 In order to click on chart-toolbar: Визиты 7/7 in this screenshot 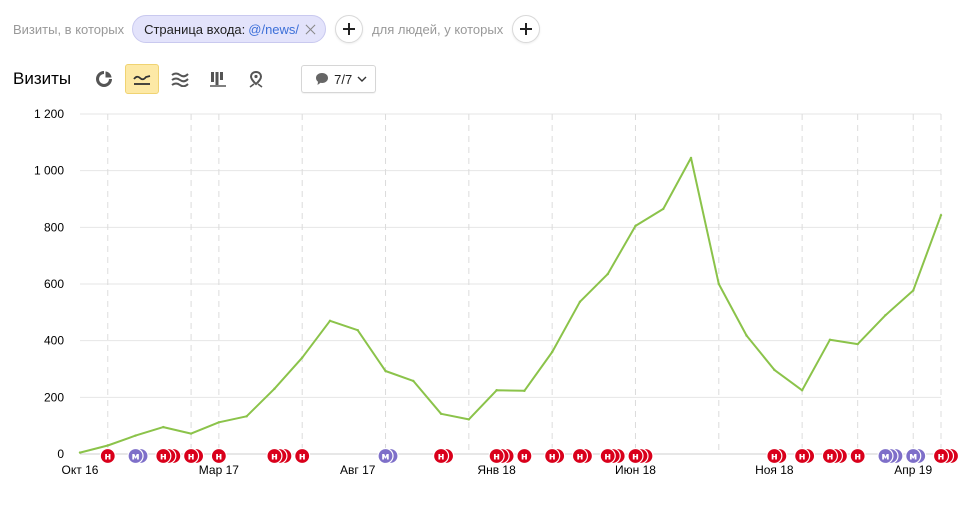, I will do `click(195, 79)`.